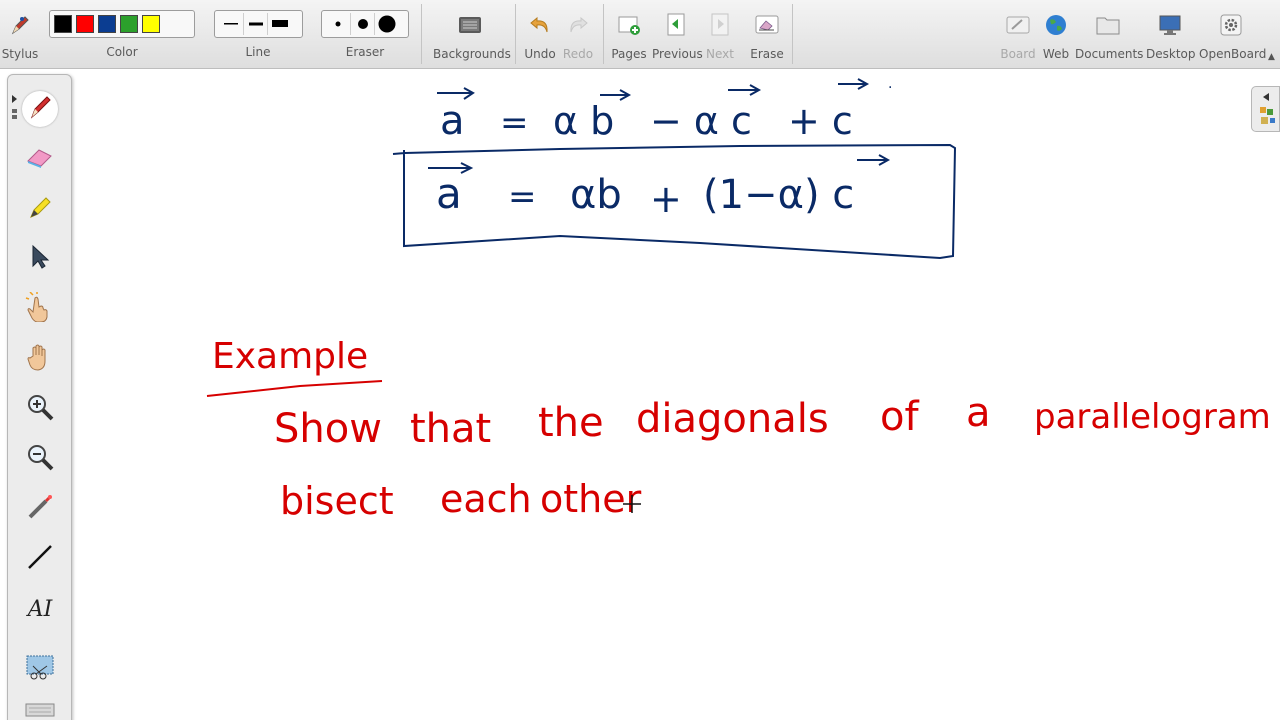  Describe the element at coordinates (583, 121) in the screenshot. I see `eq1-term-alpha-b: α b` at that location.